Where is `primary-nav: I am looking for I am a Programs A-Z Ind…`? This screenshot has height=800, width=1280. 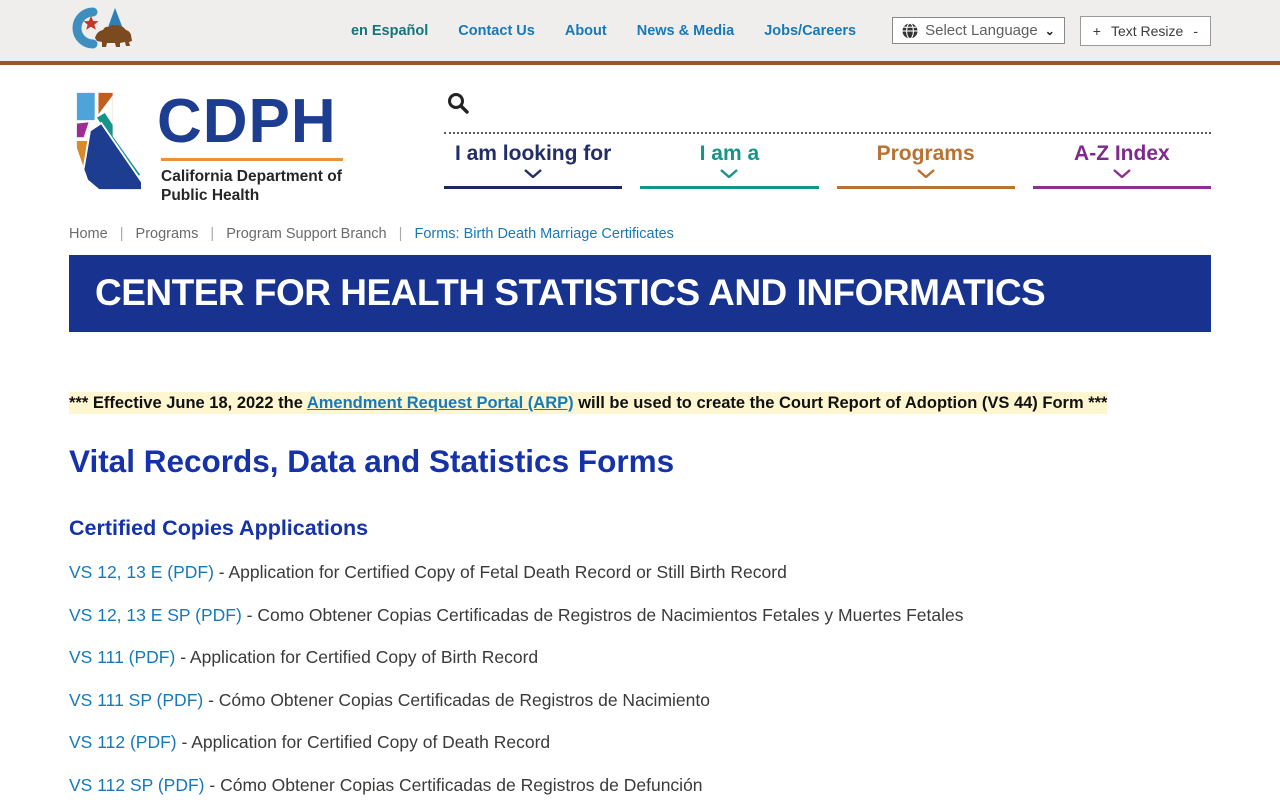
primary-nav: I am looking for I am a Programs A-Z Ind… is located at coordinates (827, 147).